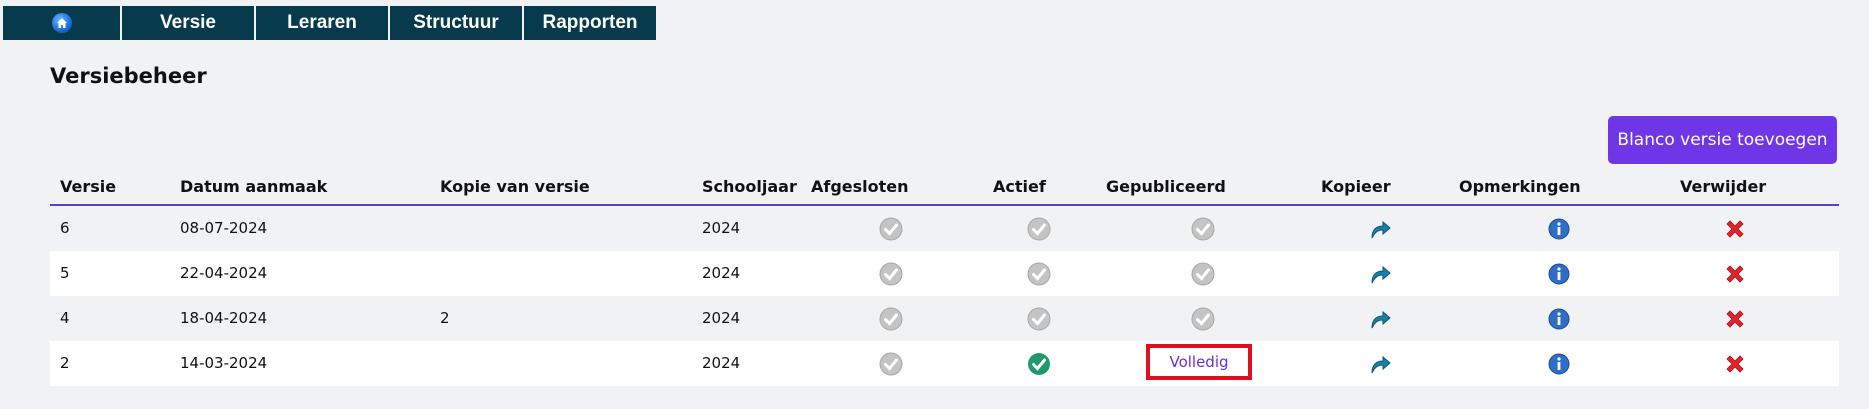  I want to click on volledig-published-link: Volledig, so click(1199, 362).